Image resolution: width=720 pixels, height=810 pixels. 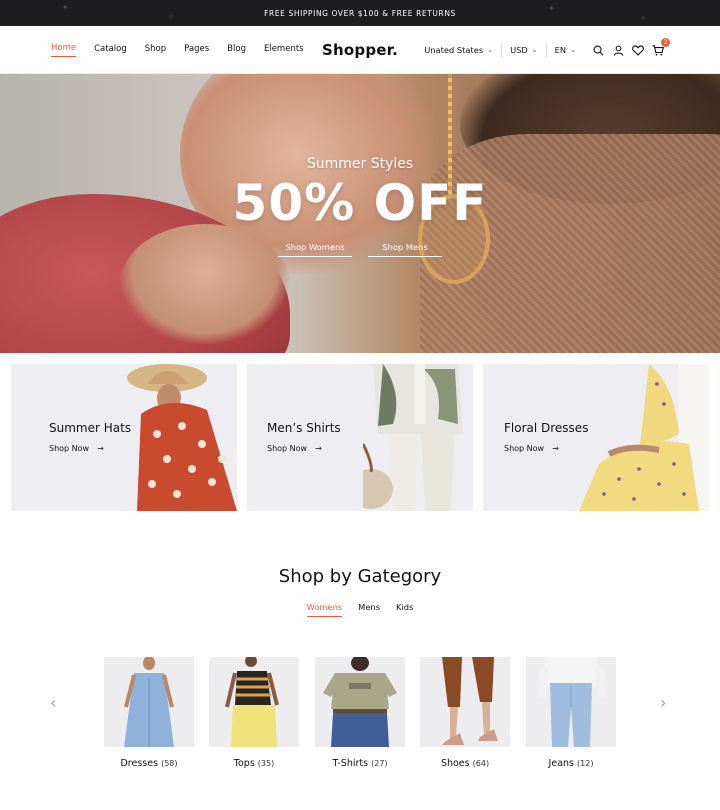 What do you see at coordinates (360, 576) in the screenshot?
I see `section-title: Shop by Gategory` at bounding box center [360, 576].